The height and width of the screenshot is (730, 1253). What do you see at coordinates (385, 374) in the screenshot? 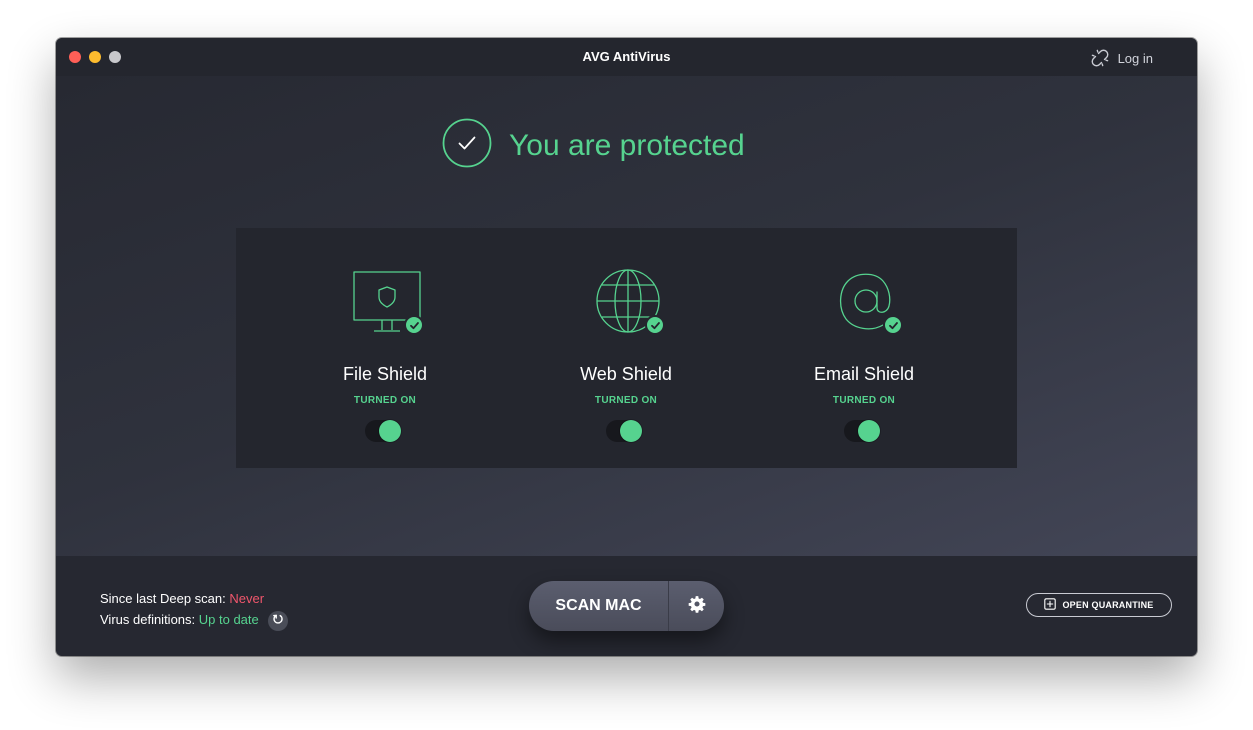
I see `shield-name: File Shield` at bounding box center [385, 374].